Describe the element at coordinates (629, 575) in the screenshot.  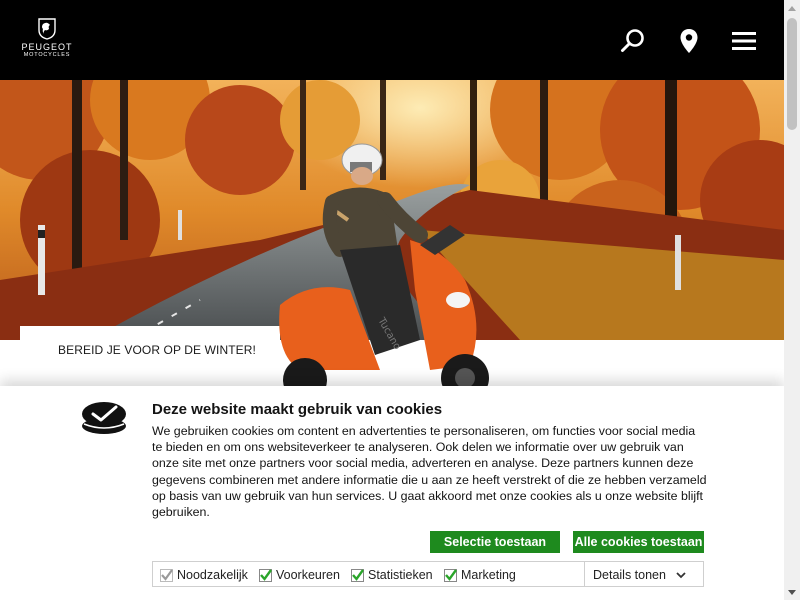
I see `details-label: Details tonen` at that location.